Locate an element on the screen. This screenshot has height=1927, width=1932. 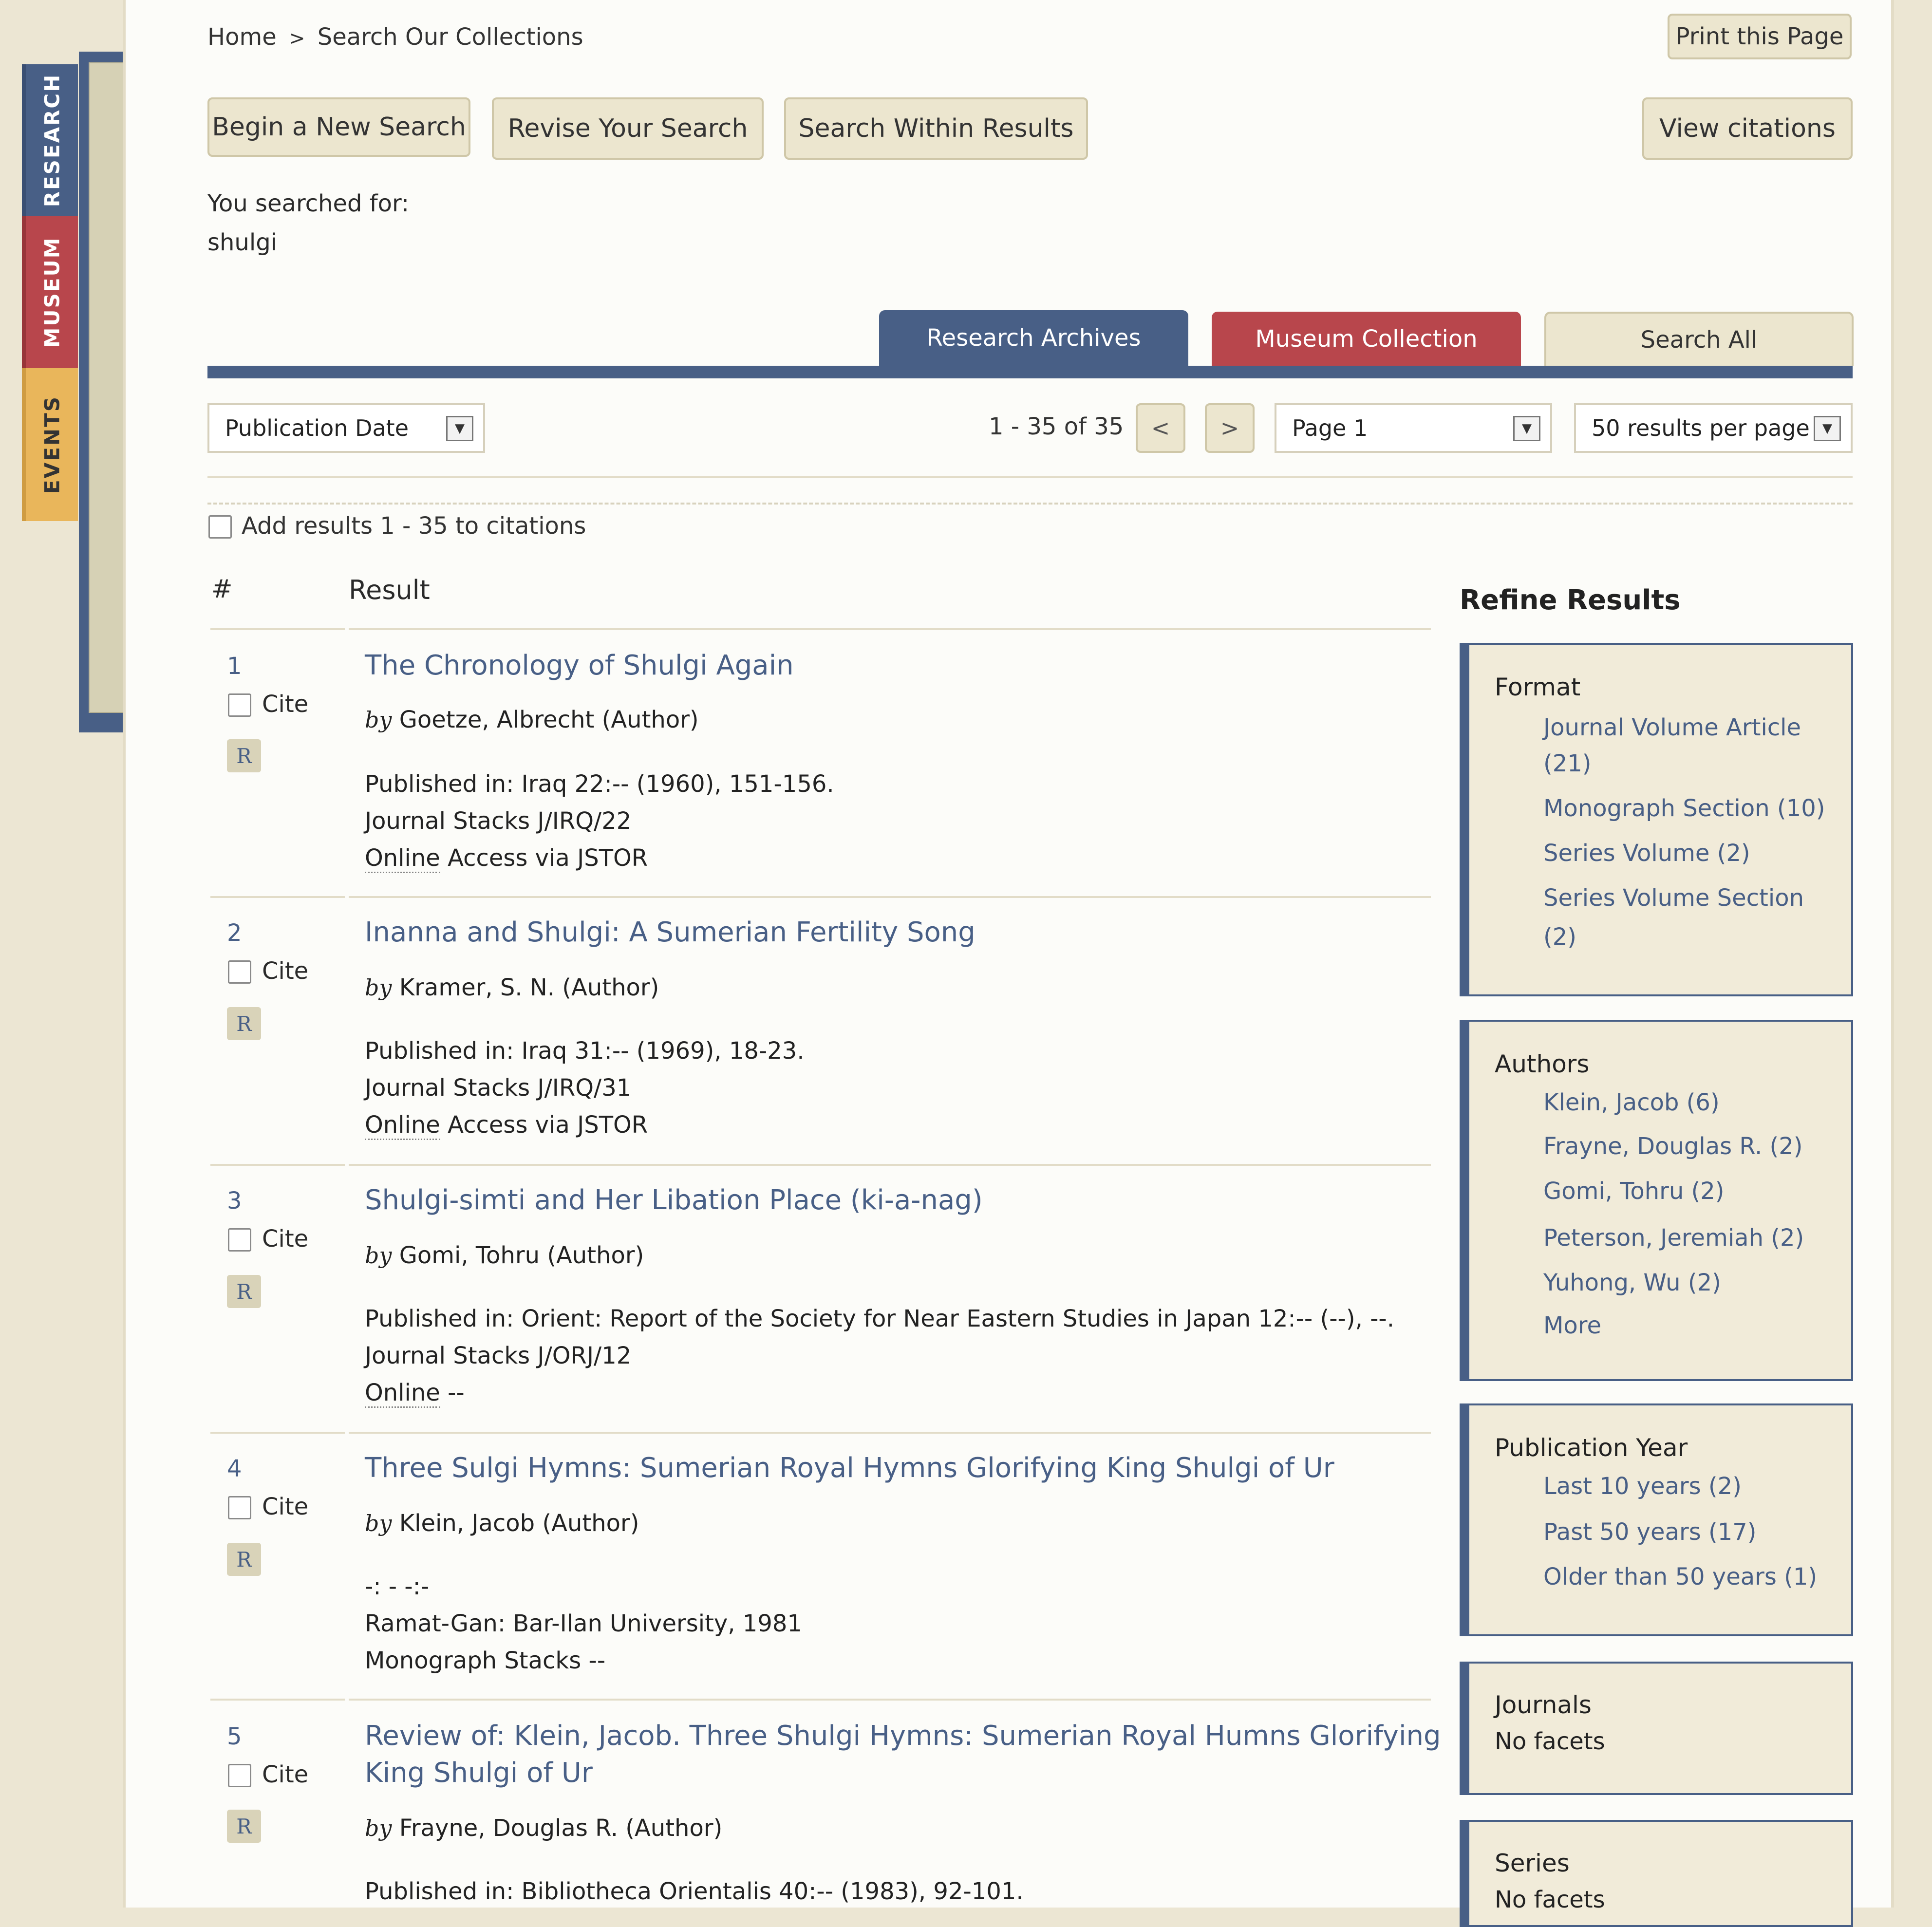
facet-title: Authors is located at coordinates (1542, 1064).